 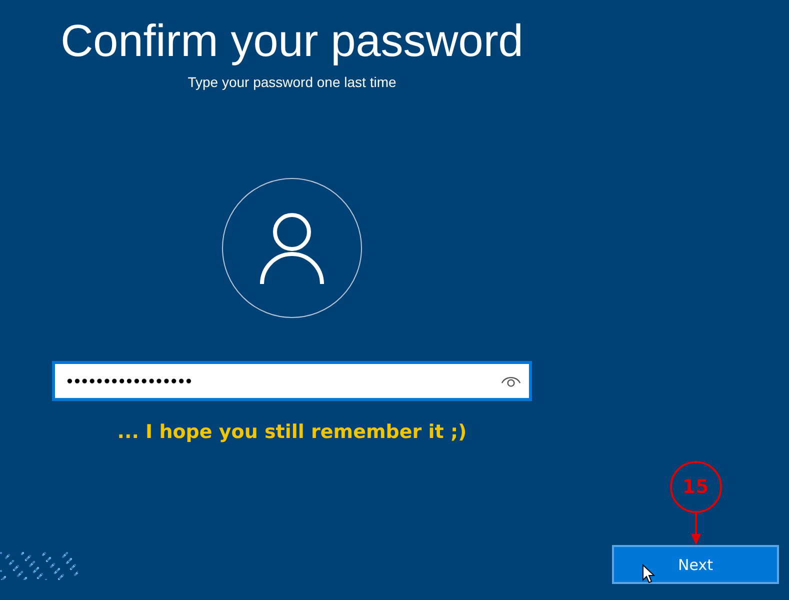 I want to click on password-field: •••••••••••••••••, so click(x=292, y=381).